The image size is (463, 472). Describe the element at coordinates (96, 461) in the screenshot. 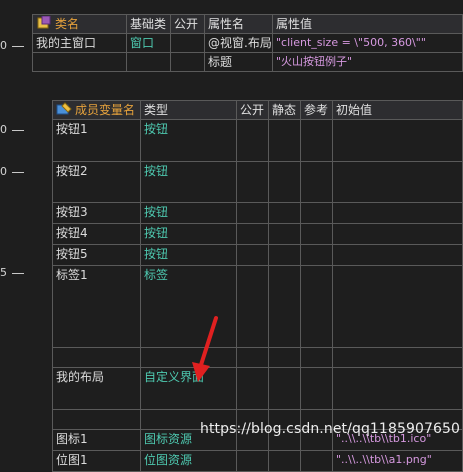

I see `member-name-cell: 位图1` at that location.